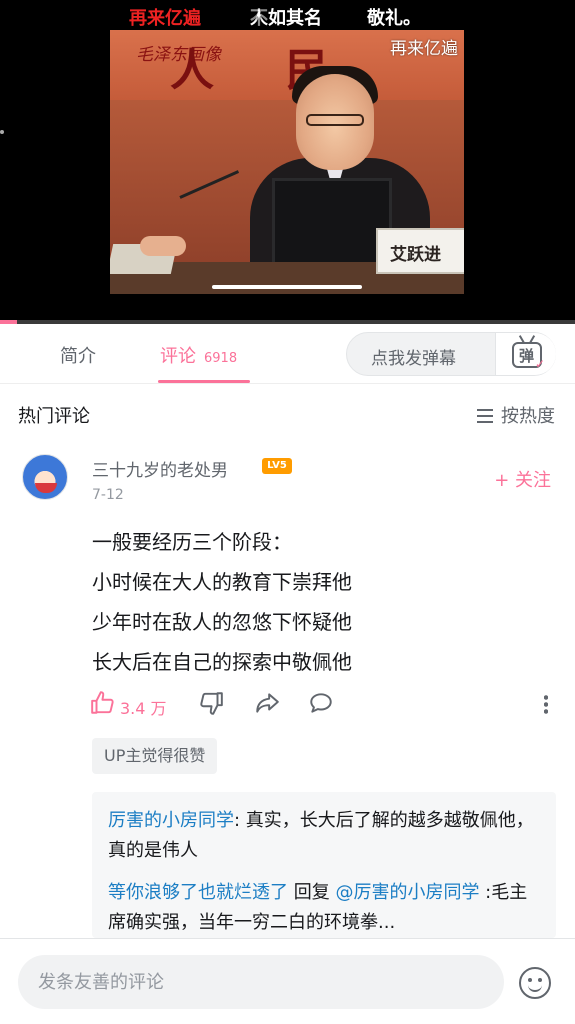 Image resolution: width=575 pixels, height=1024 pixels. What do you see at coordinates (155, 756) in the screenshot?
I see `up-liked-badge: UP主觉得很赞` at bounding box center [155, 756].